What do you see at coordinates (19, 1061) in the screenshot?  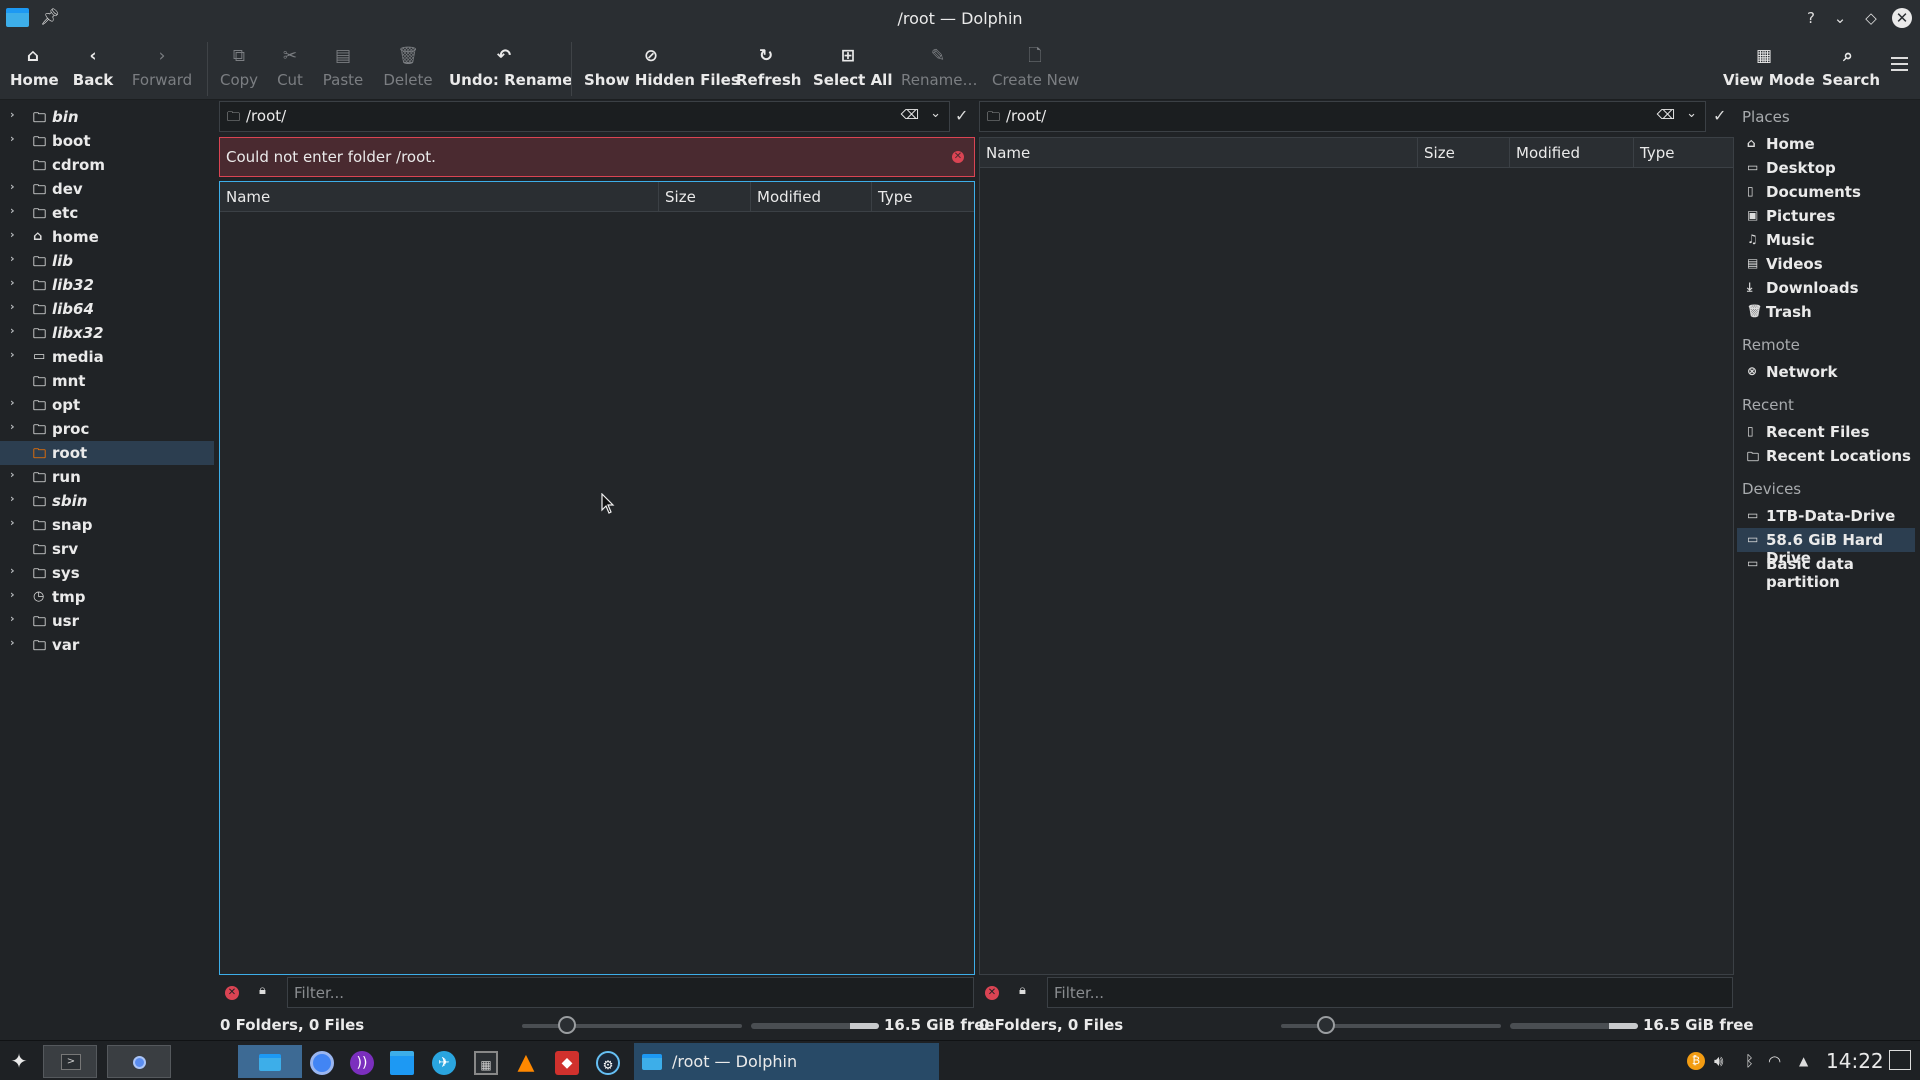 I see `application-launcher-icon: ✦` at bounding box center [19, 1061].